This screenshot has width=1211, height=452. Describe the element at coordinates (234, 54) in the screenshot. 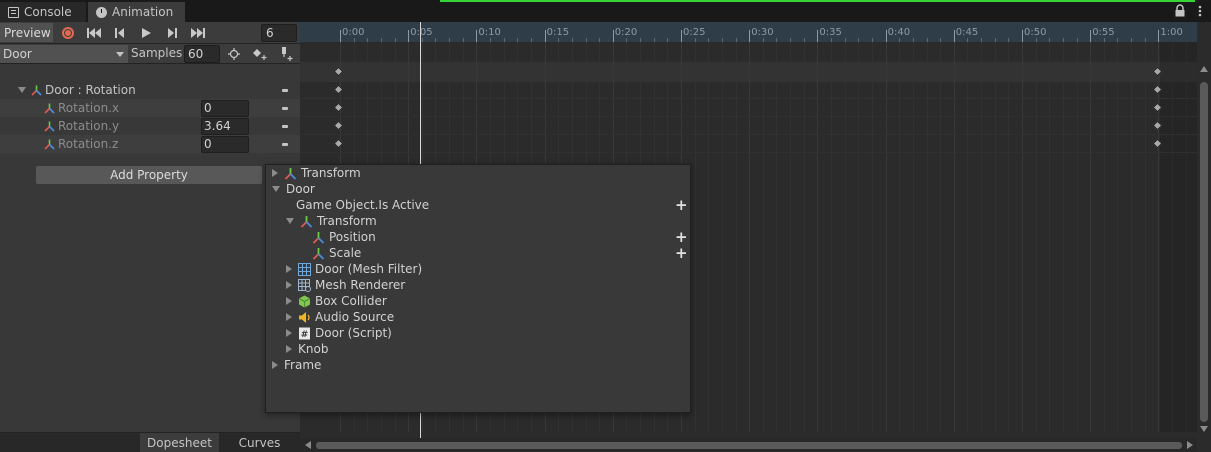

I see `snap-button` at that location.